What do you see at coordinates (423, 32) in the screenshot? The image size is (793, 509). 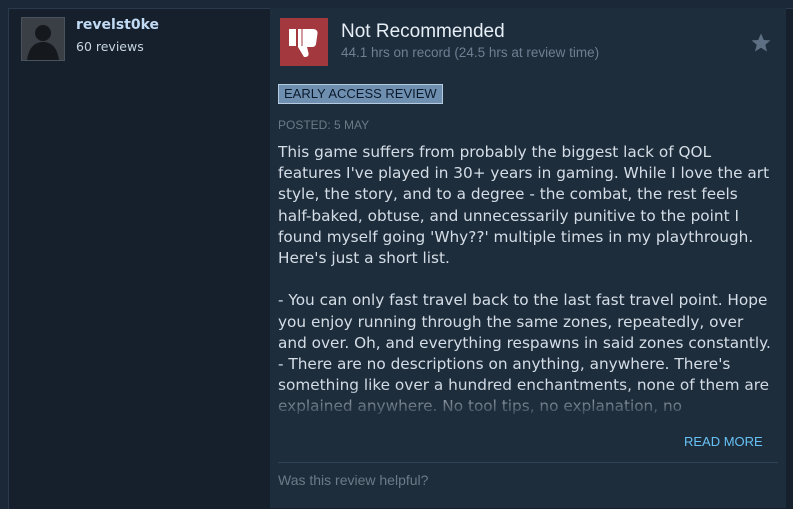 I see `verdict-title: Not Recommended` at bounding box center [423, 32].